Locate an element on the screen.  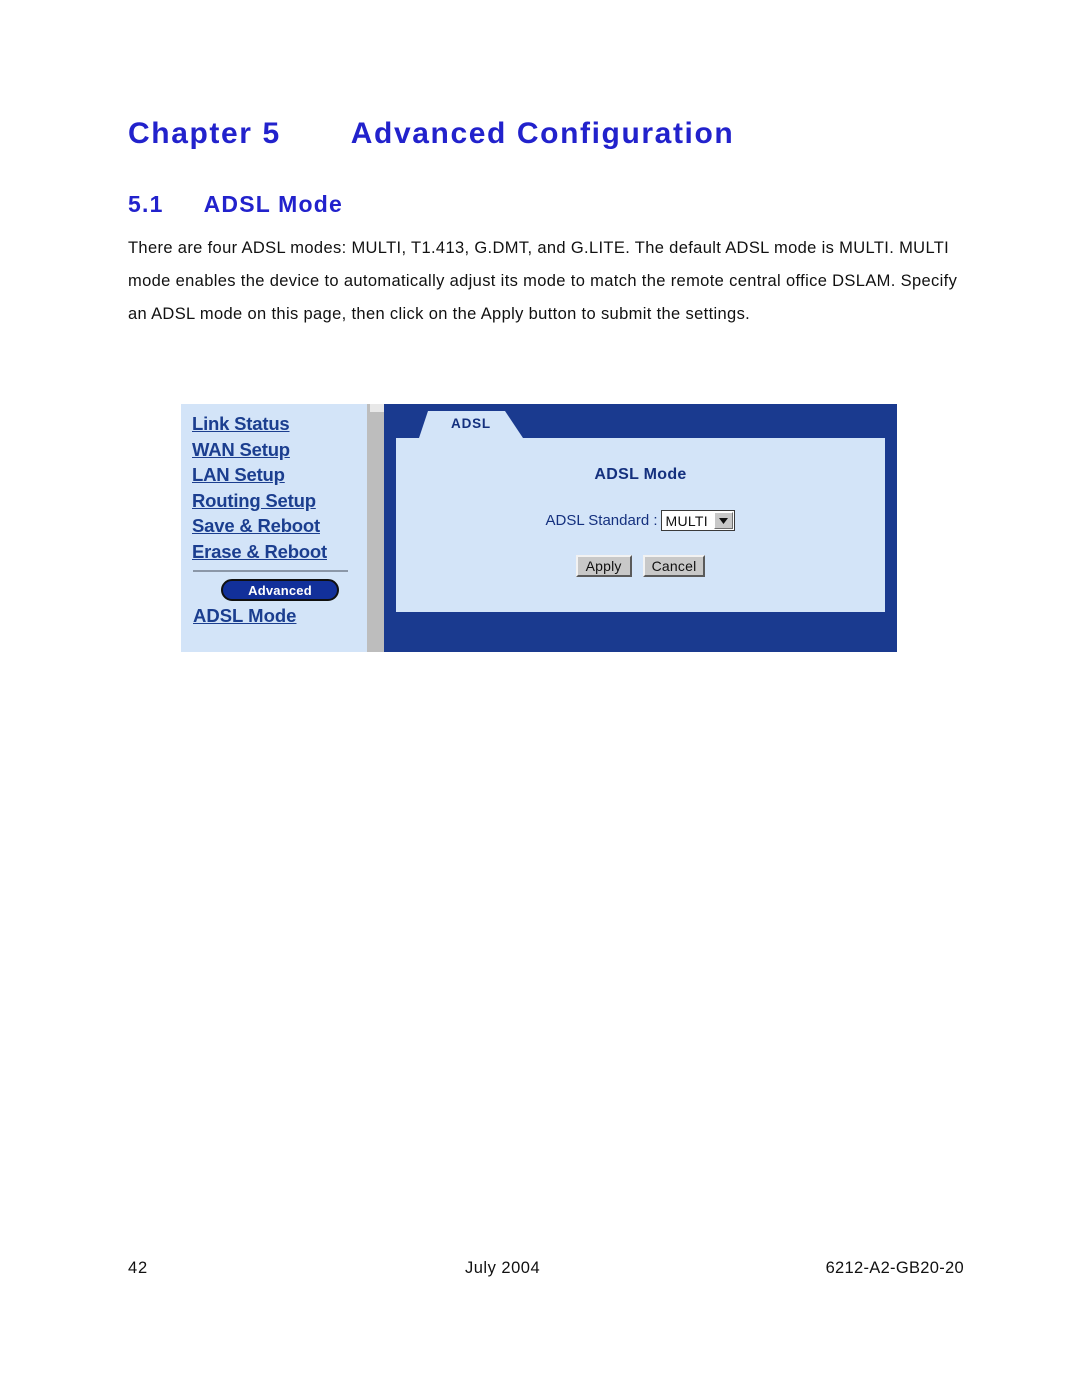
adsl-standard-select: MULTI is located at coordinates (698, 520).